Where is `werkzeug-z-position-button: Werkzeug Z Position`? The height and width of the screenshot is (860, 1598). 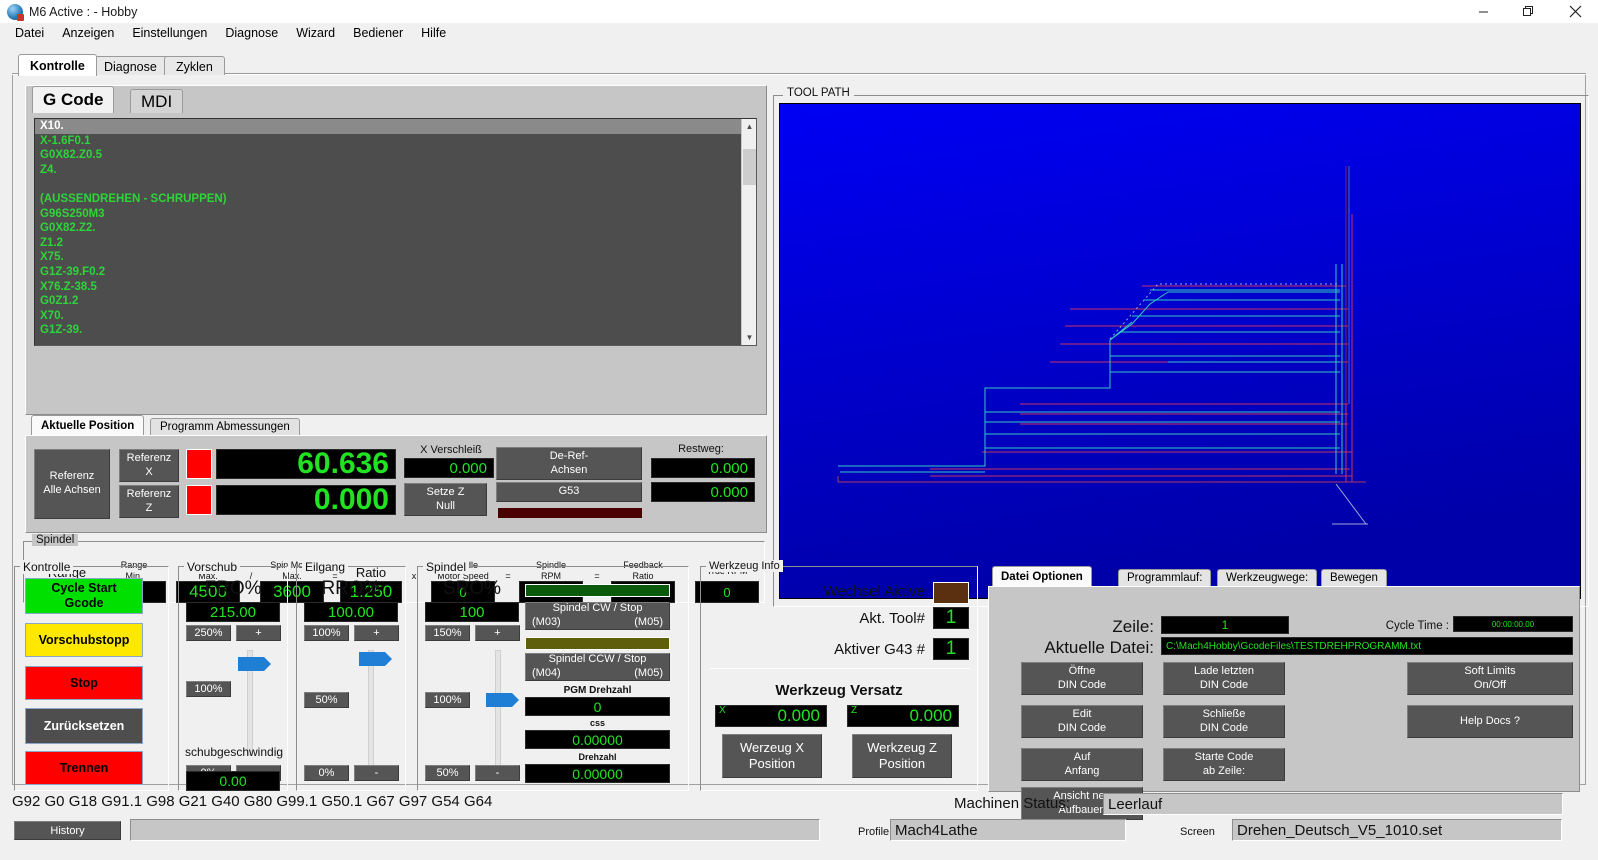
werkzeug-z-position-button: Werkzeug Z Position is located at coordinates (902, 756).